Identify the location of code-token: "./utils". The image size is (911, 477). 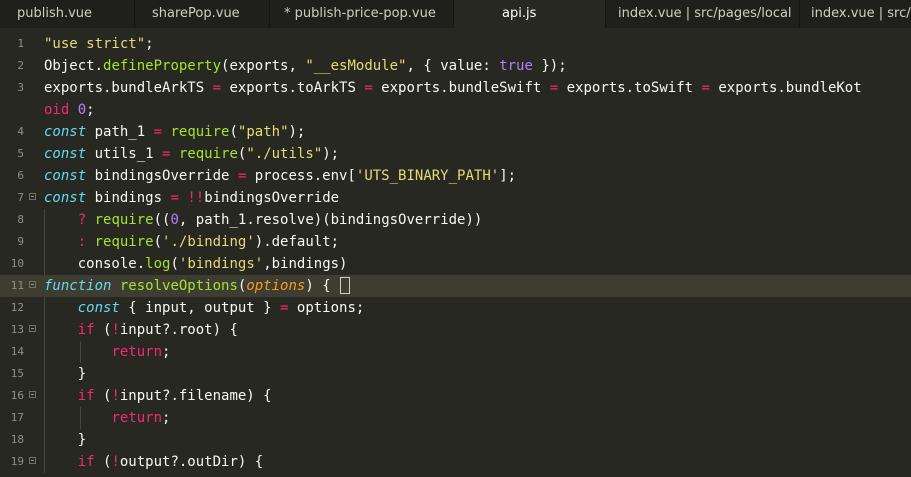
(284, 154).